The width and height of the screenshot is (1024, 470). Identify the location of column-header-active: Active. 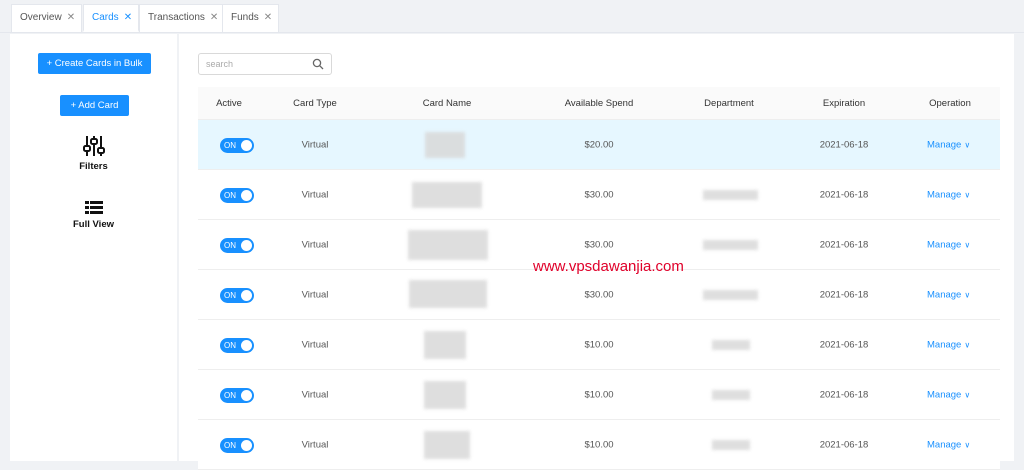
(229, 103).